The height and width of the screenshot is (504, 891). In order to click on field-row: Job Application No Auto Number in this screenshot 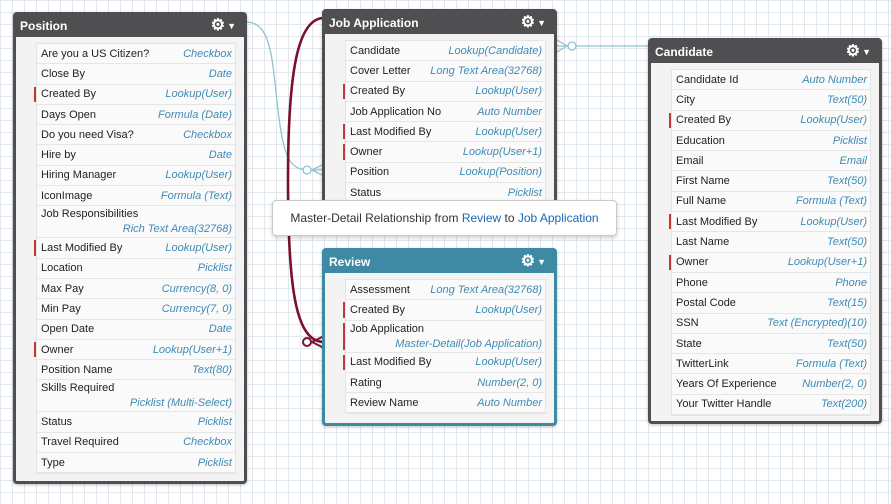, I will do `click(445, 112)`.